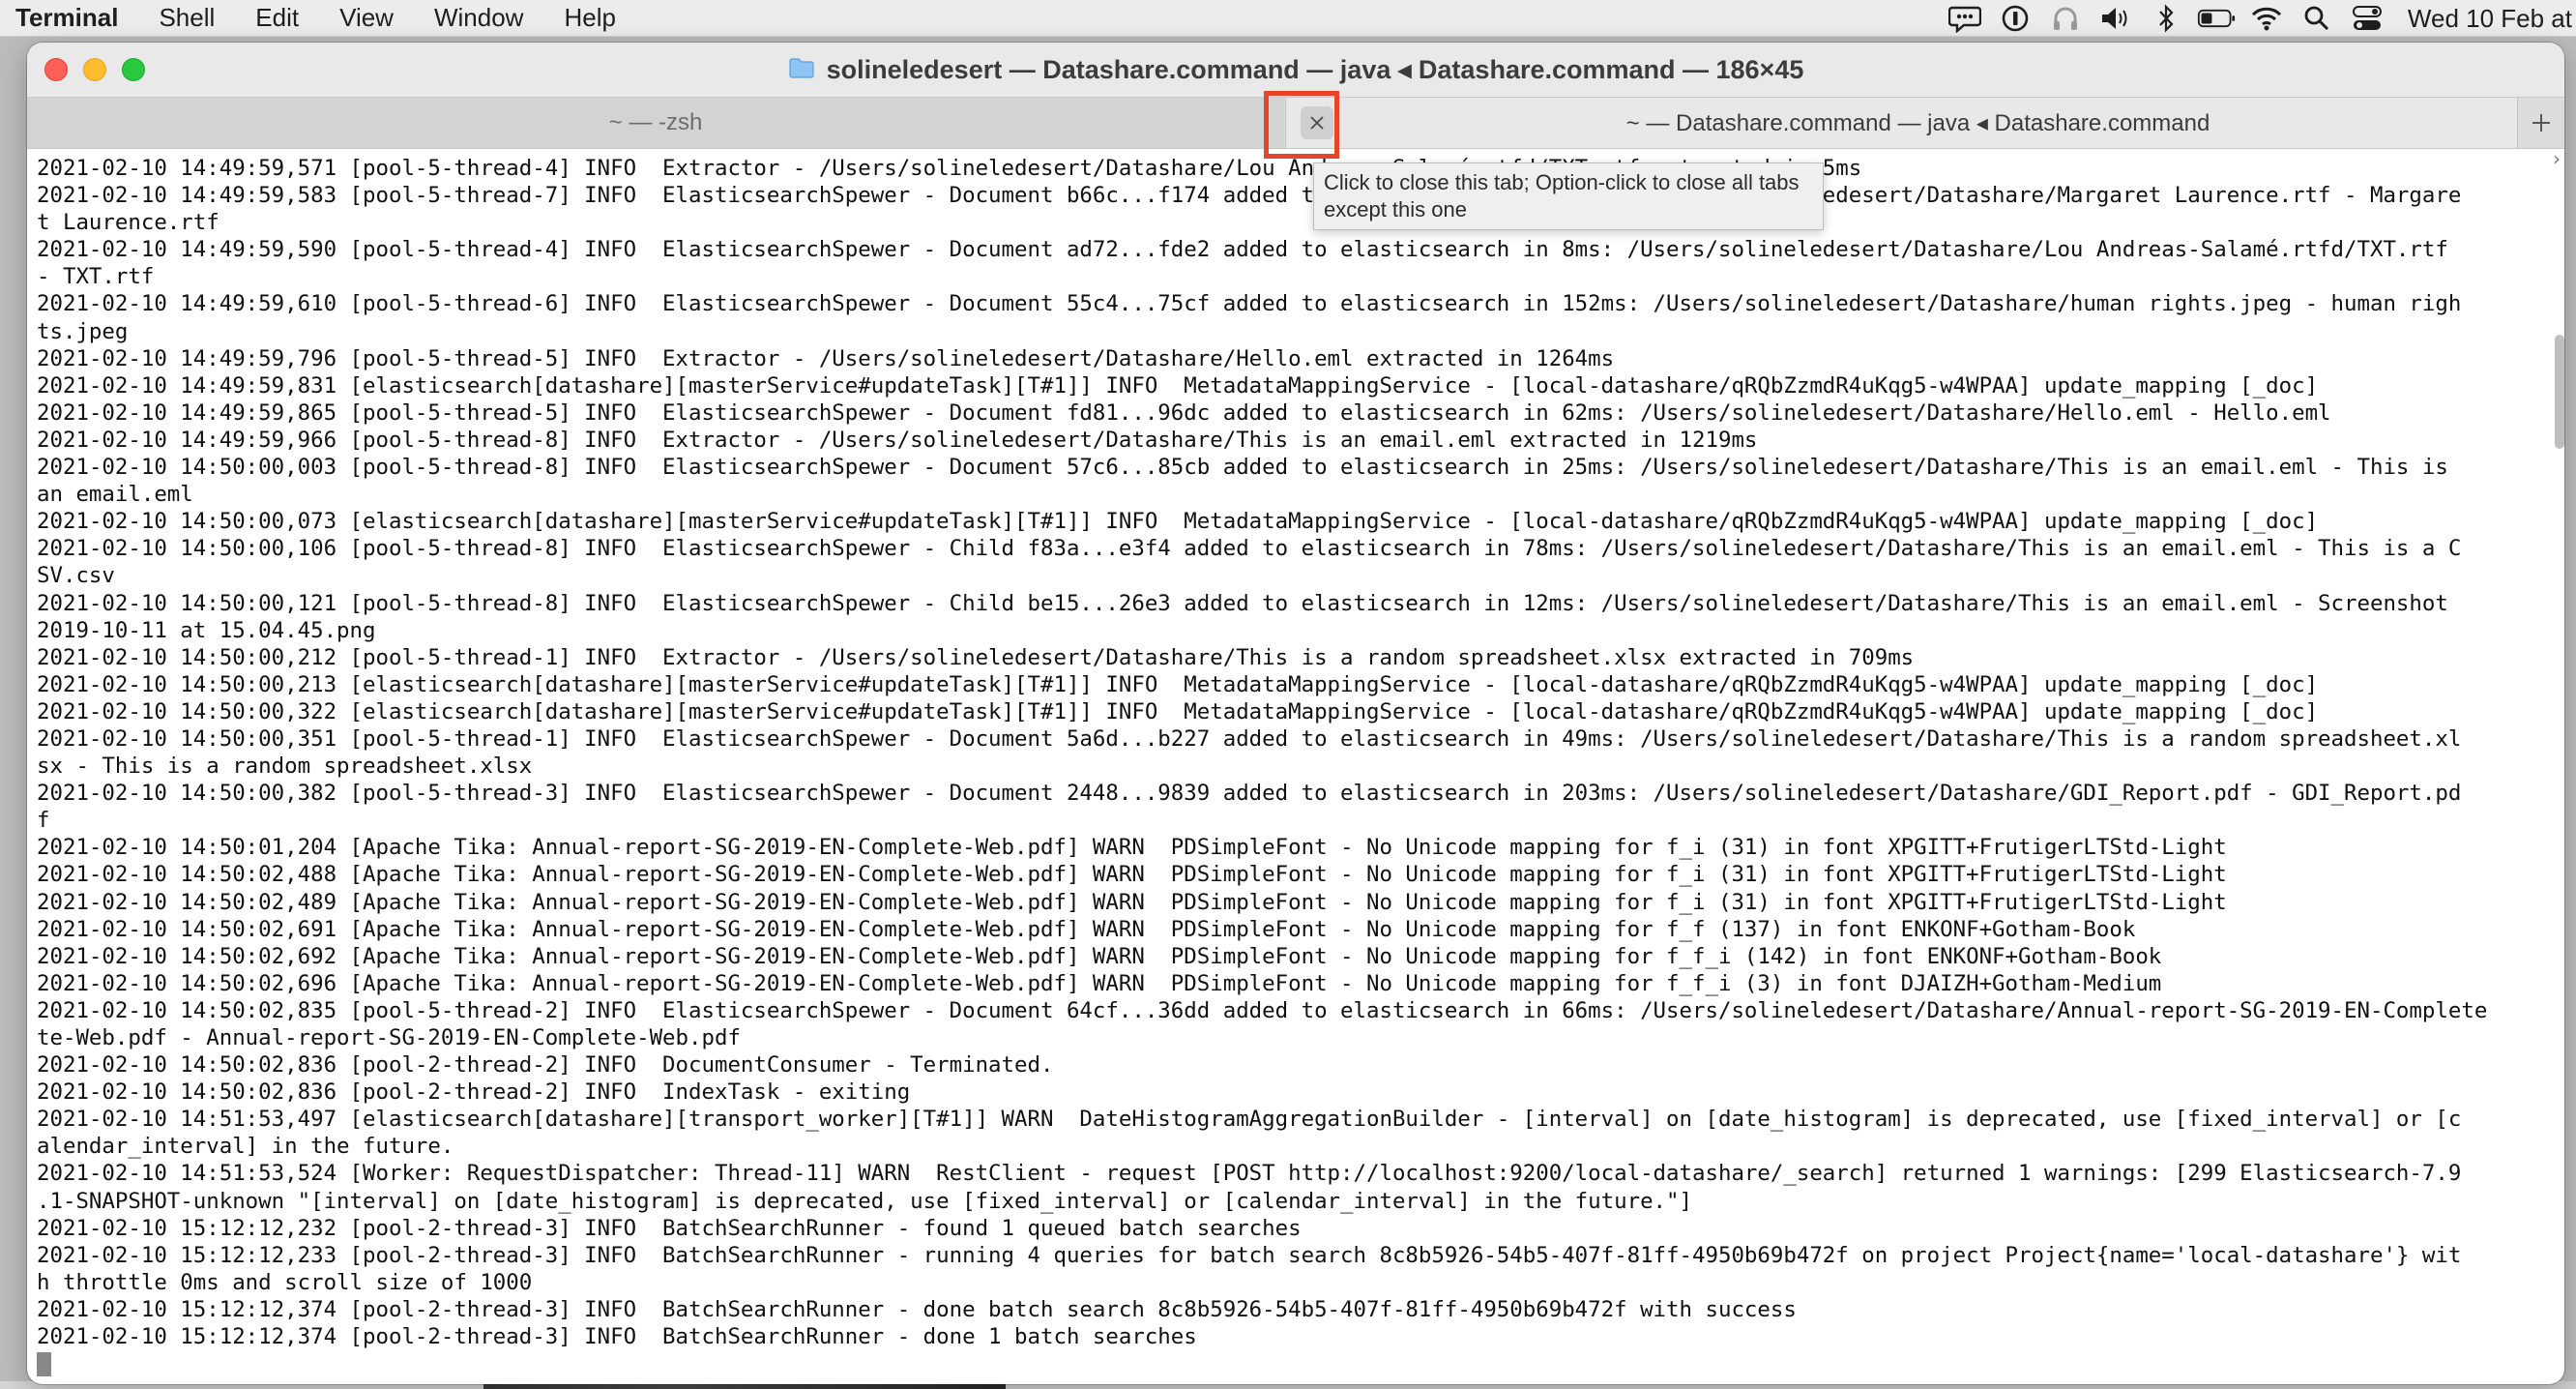 The height and width of the screenshot is (1389, 2576). Describe the element at coordinates (94, 70) in the screenshot. I see `minimize-window-button` at that location.